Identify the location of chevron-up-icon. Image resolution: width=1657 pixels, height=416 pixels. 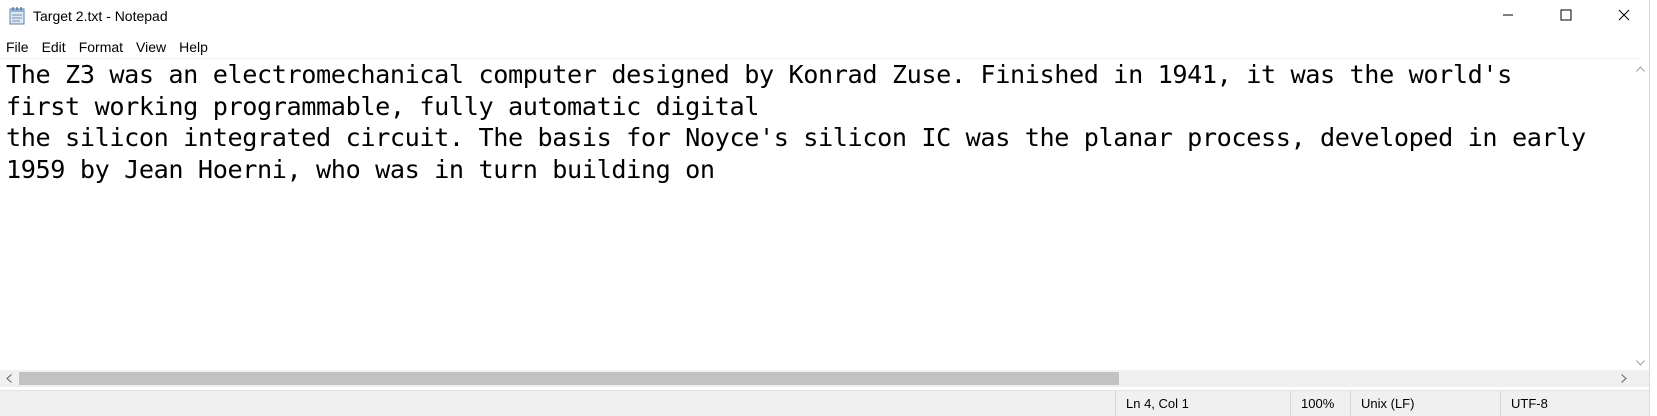
(1640, 68).